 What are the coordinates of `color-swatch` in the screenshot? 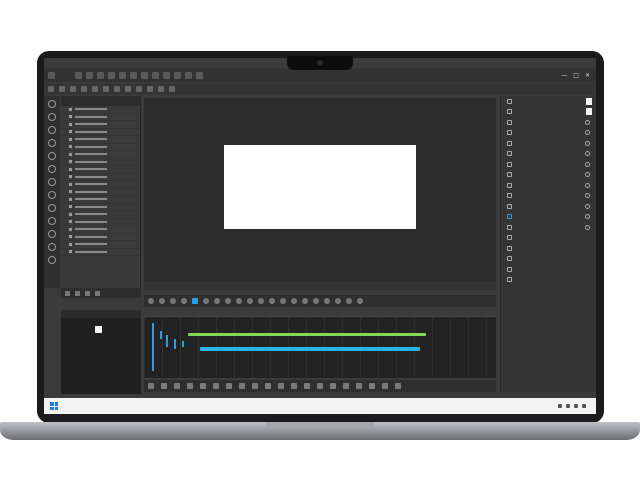 It's located at (589, 101).